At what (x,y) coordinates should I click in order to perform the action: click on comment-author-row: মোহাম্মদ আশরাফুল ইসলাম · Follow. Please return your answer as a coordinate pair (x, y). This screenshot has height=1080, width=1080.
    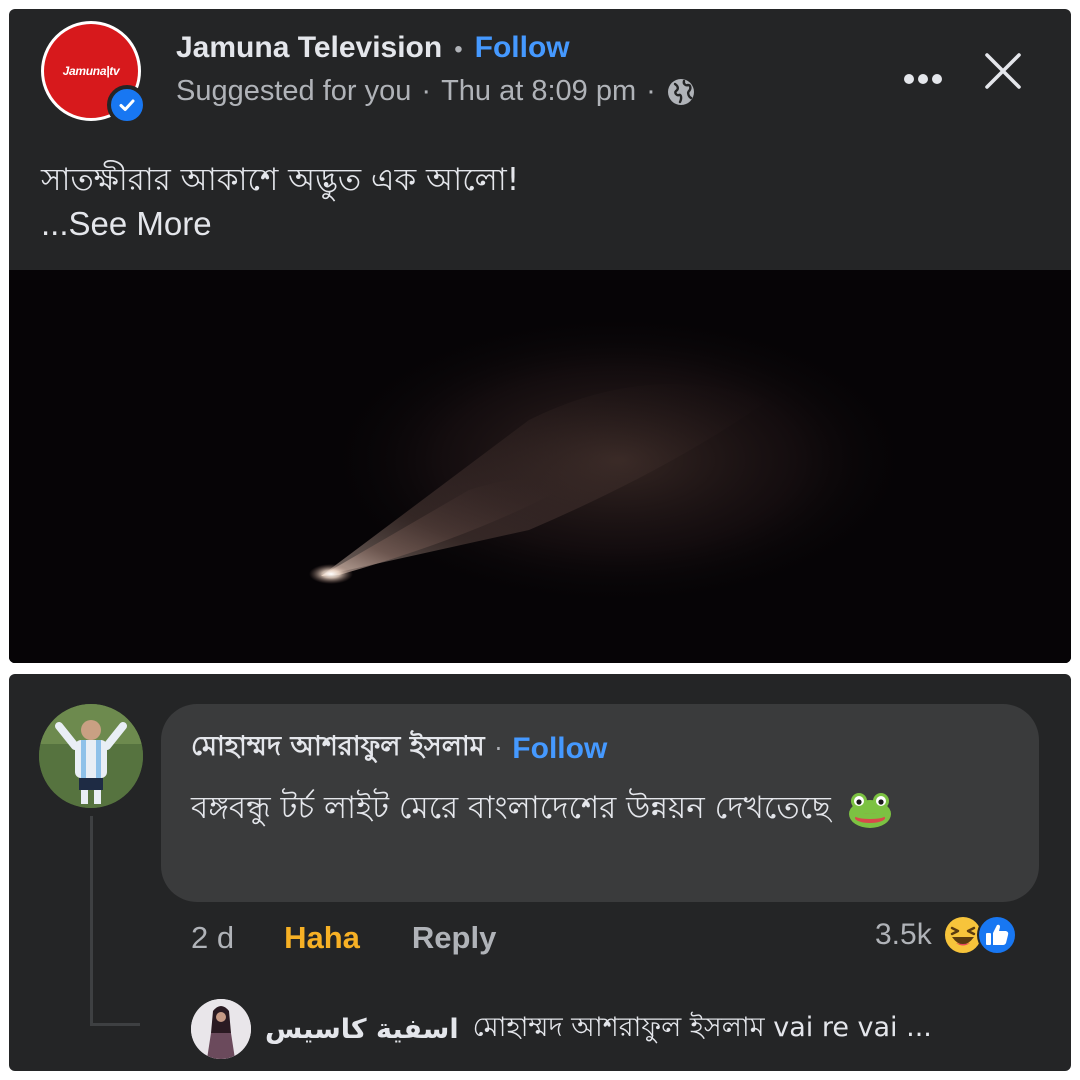
    Looking at the image, I should click on (399, 748).